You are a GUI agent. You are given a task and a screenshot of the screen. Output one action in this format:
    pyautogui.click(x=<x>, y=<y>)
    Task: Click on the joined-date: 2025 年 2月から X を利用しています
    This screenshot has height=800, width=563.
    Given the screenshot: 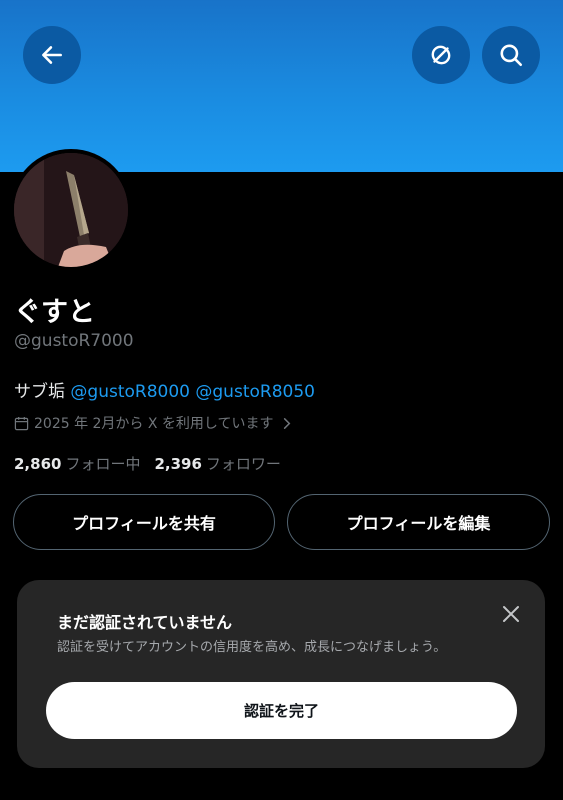 What is the action you would take?
    pyautogui.click(x=154, y=423)
    